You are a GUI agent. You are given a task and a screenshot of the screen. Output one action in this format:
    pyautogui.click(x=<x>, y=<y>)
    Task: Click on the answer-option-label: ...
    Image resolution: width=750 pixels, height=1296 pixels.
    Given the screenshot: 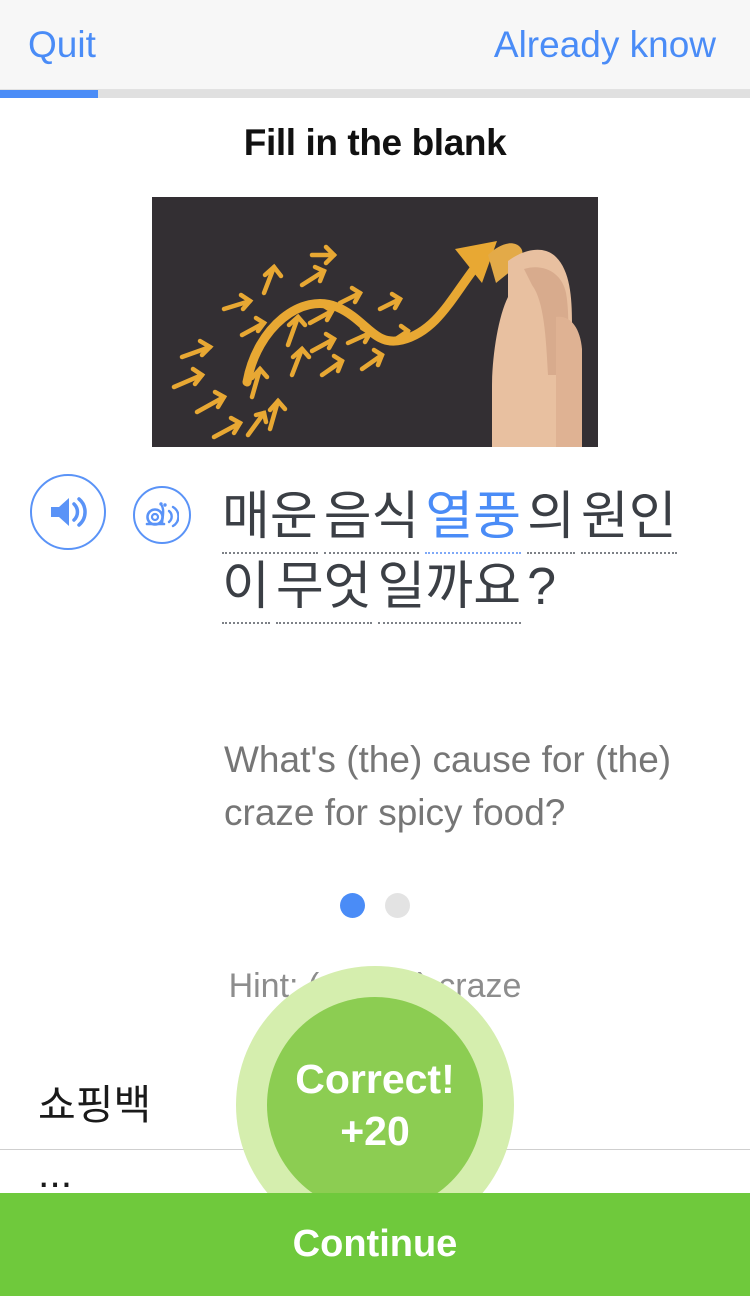 What is the action you would take?
    pyautogui.click(x=55, y=1173)
    